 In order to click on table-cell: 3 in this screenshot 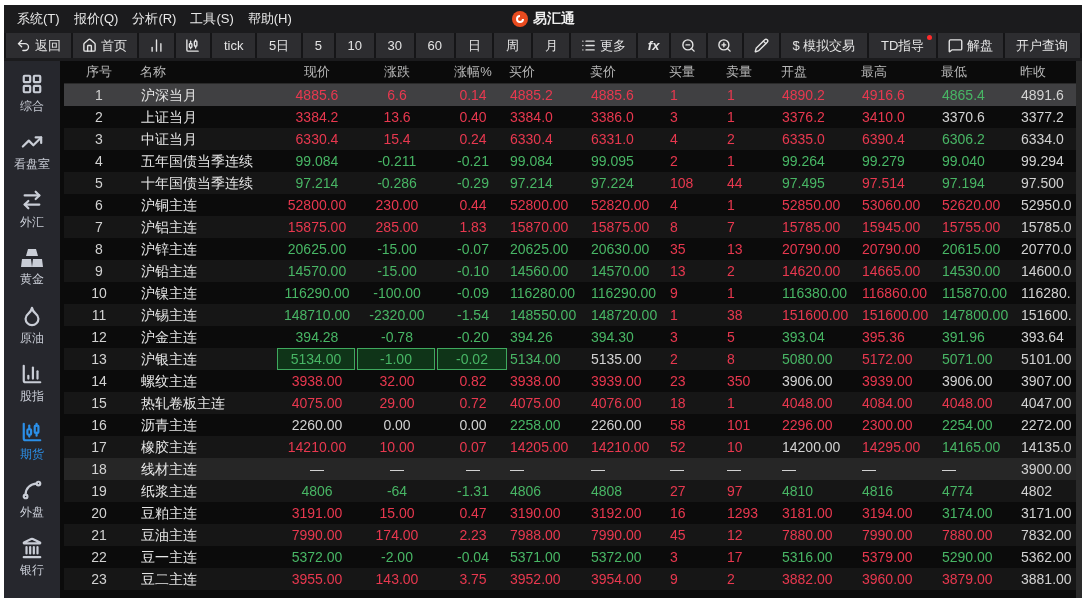, I will do `click(674, 557)`.